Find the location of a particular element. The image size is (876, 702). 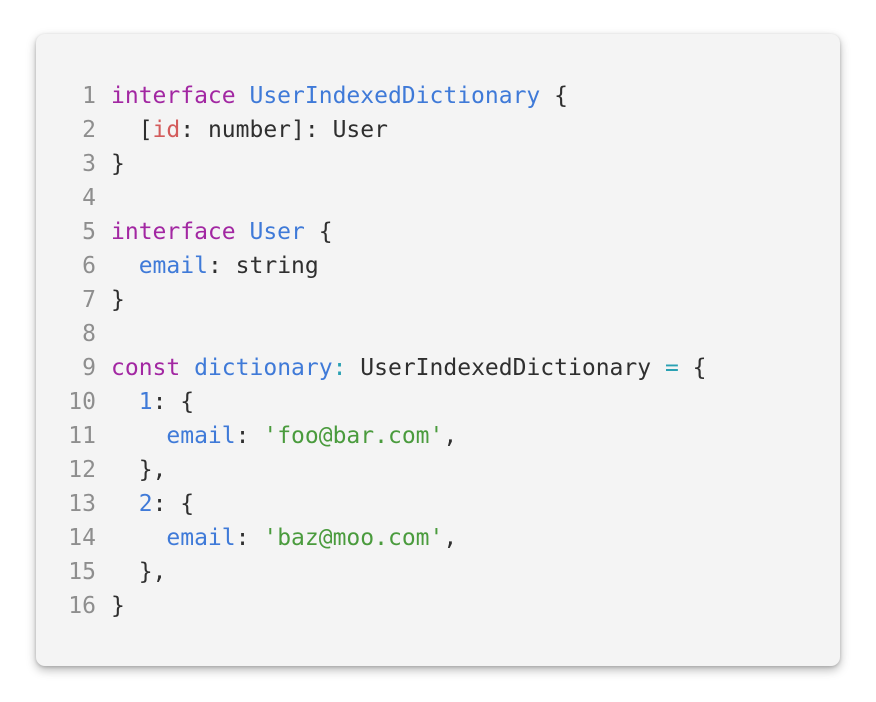

code-line: 11 email: 'foo@bar.com', is located at coordinates (438, 436).